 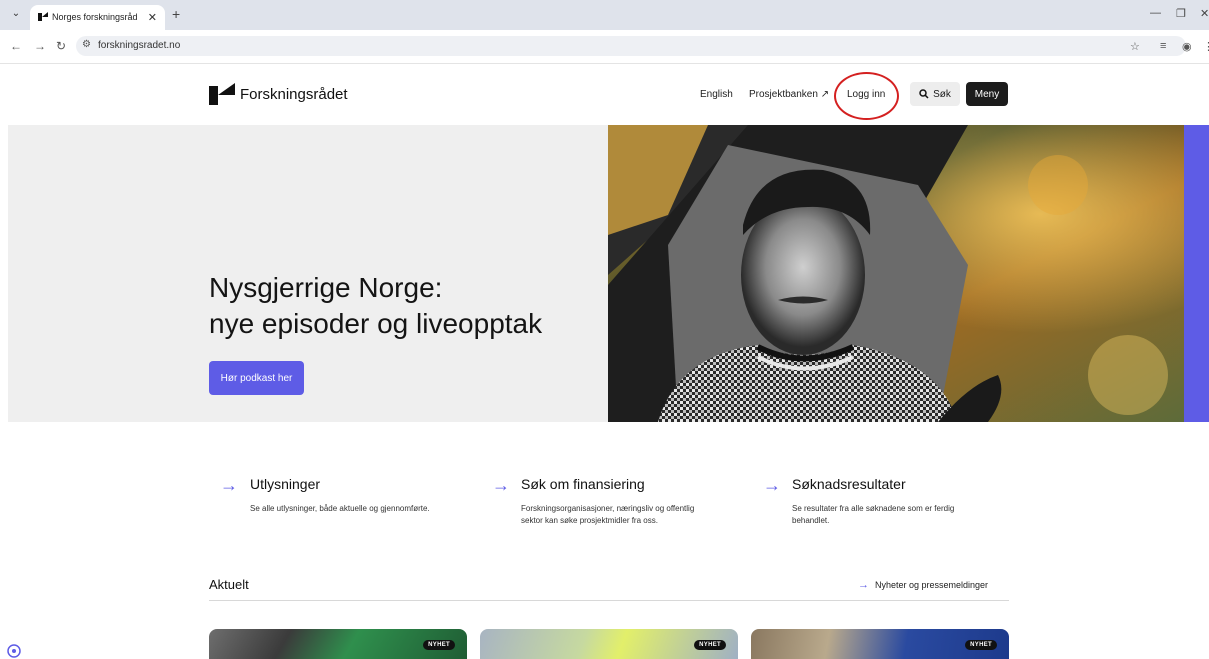 What do you see at coordinates (376, 323) in the screenshot?
I see `hero-title-line2: nye episoder og liveopptak` at bounding box center [376, 323].